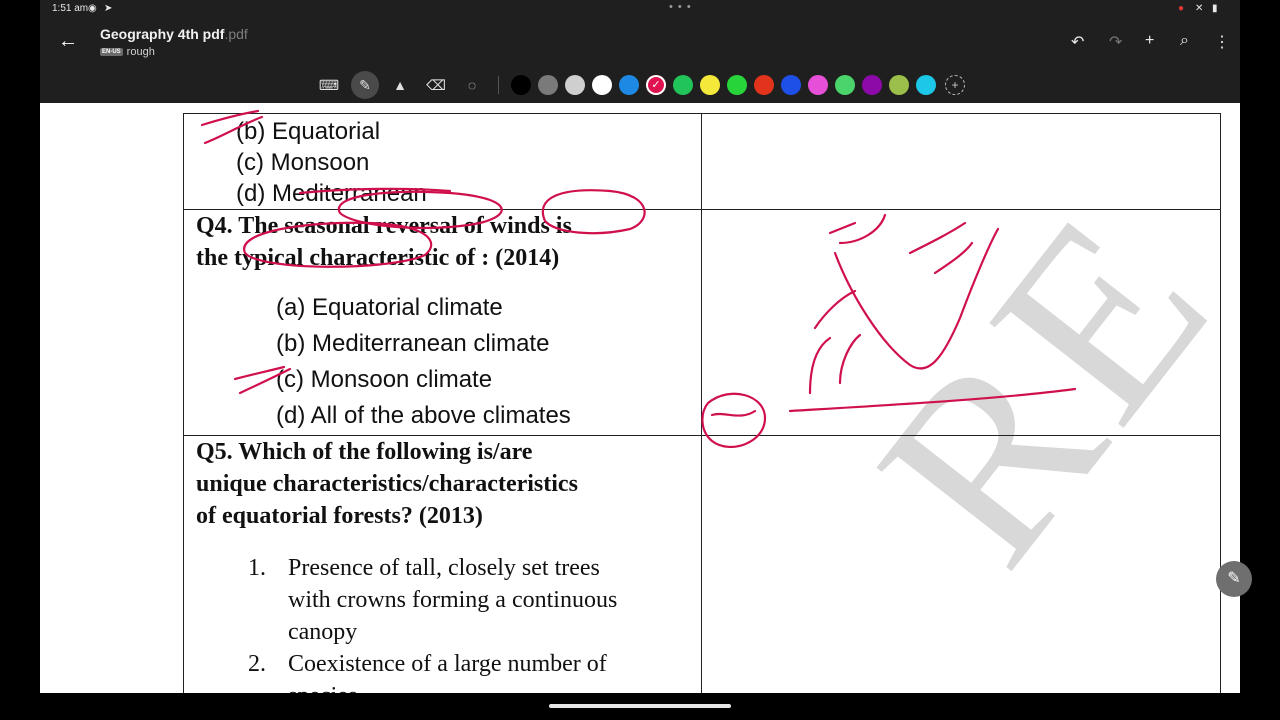  What do you see at coordinates (494, 686) in the screenshot?
I see `item-2-line-2: species` at bounding box center [494, 686].